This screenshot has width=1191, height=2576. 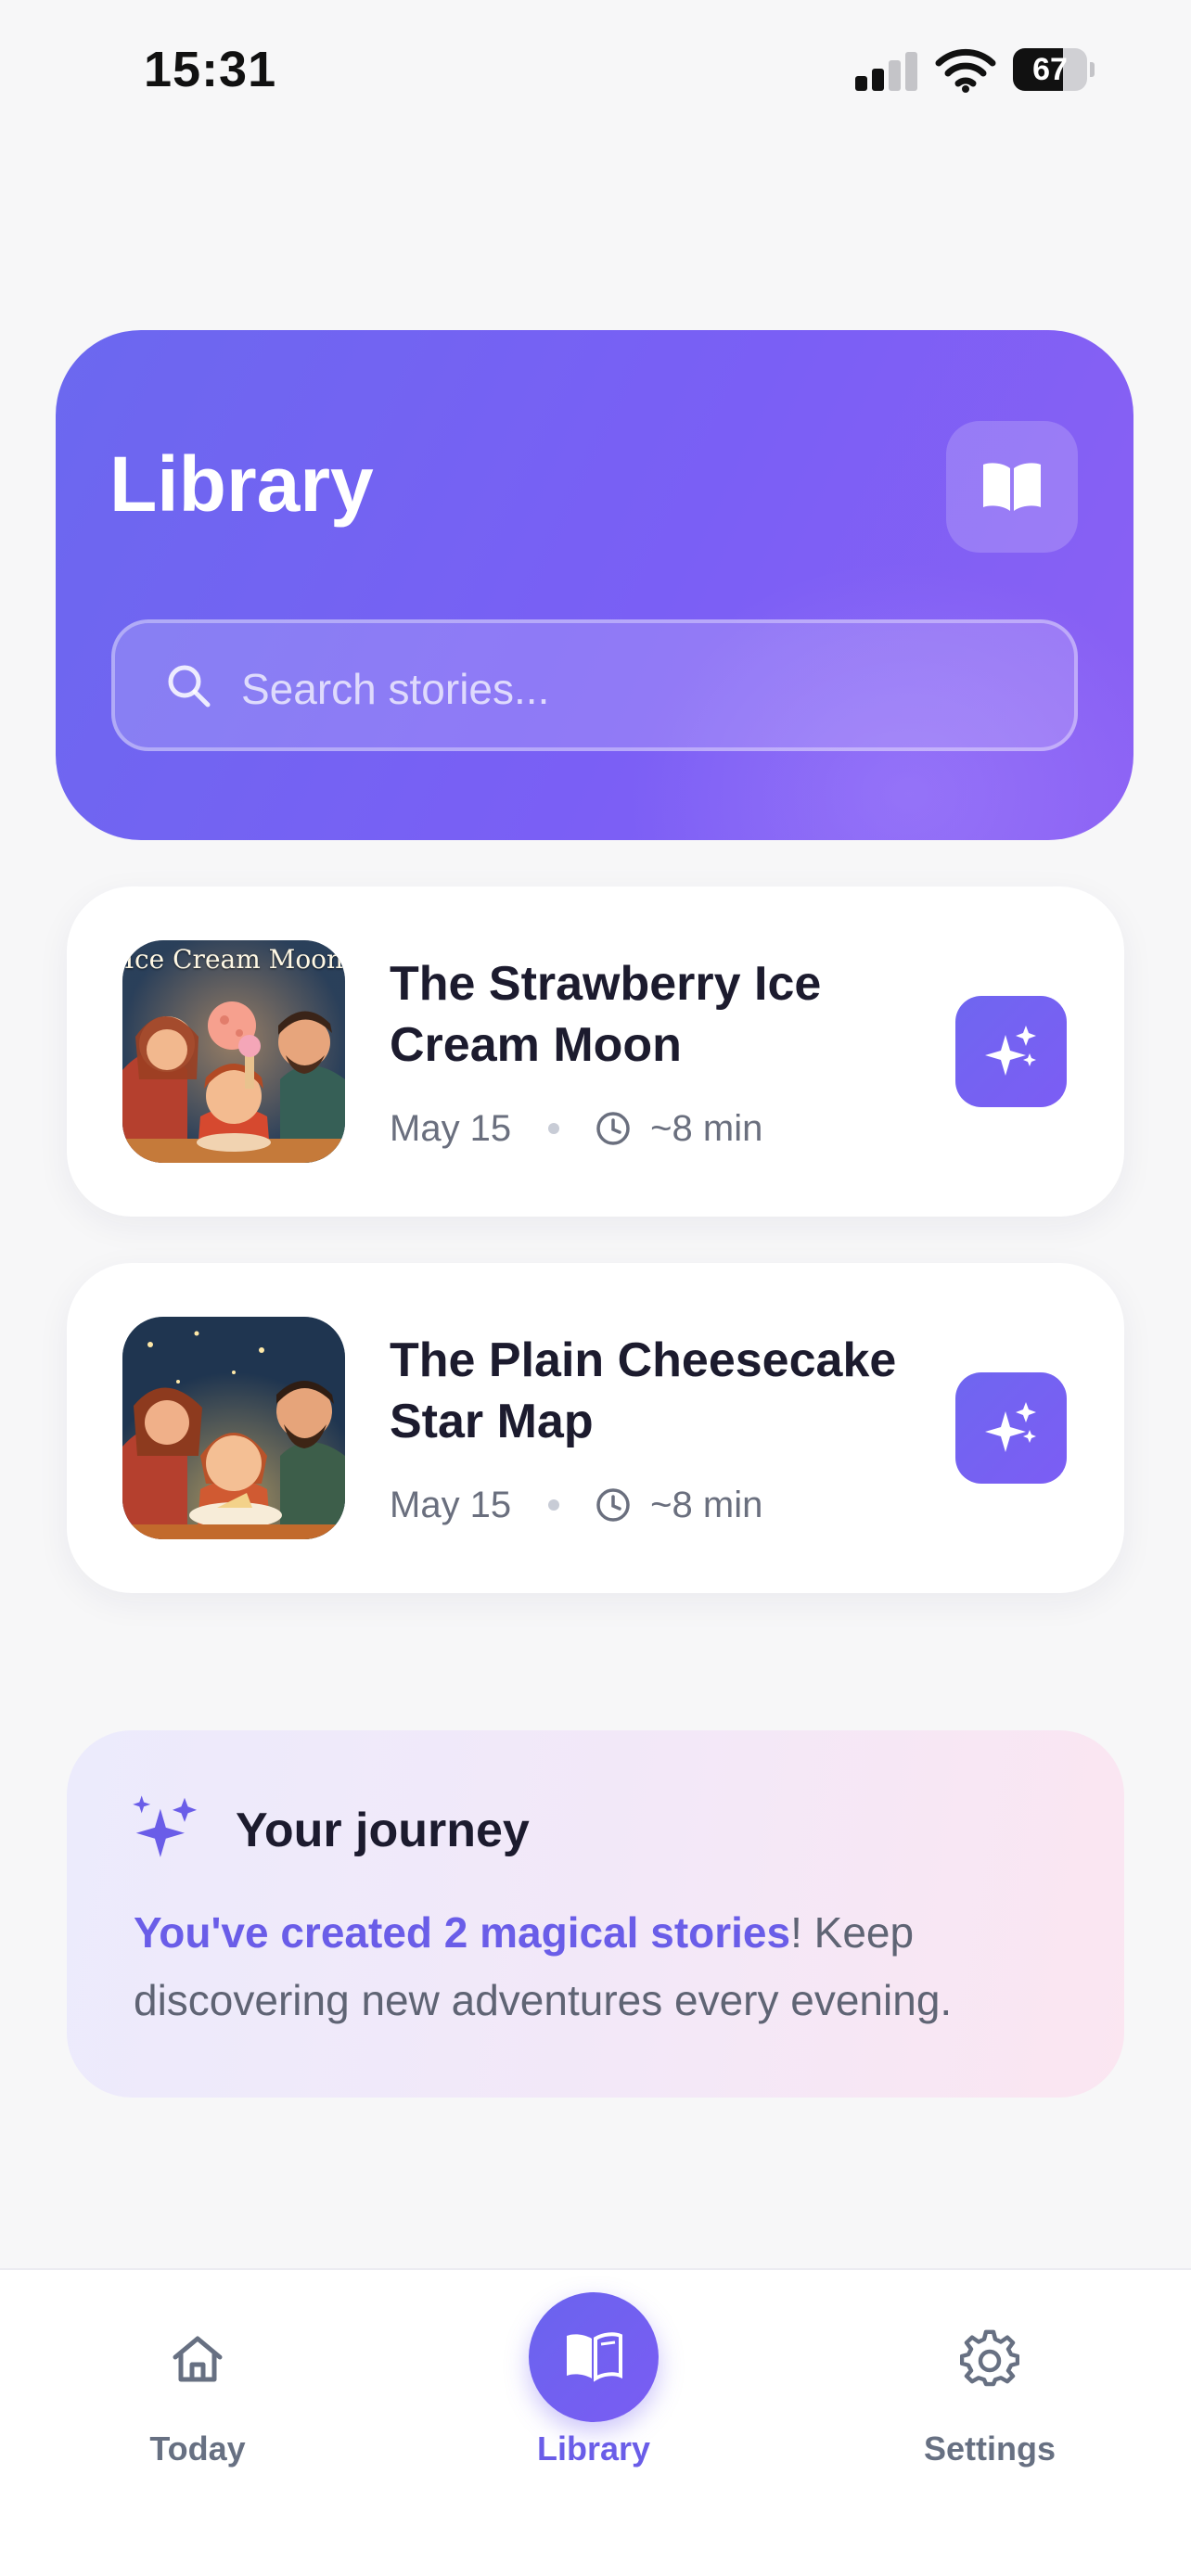 What do you see at coordinates (989, 2358) in the screenshot?
I see `gear-icon` at bounding box center [989, 2358].